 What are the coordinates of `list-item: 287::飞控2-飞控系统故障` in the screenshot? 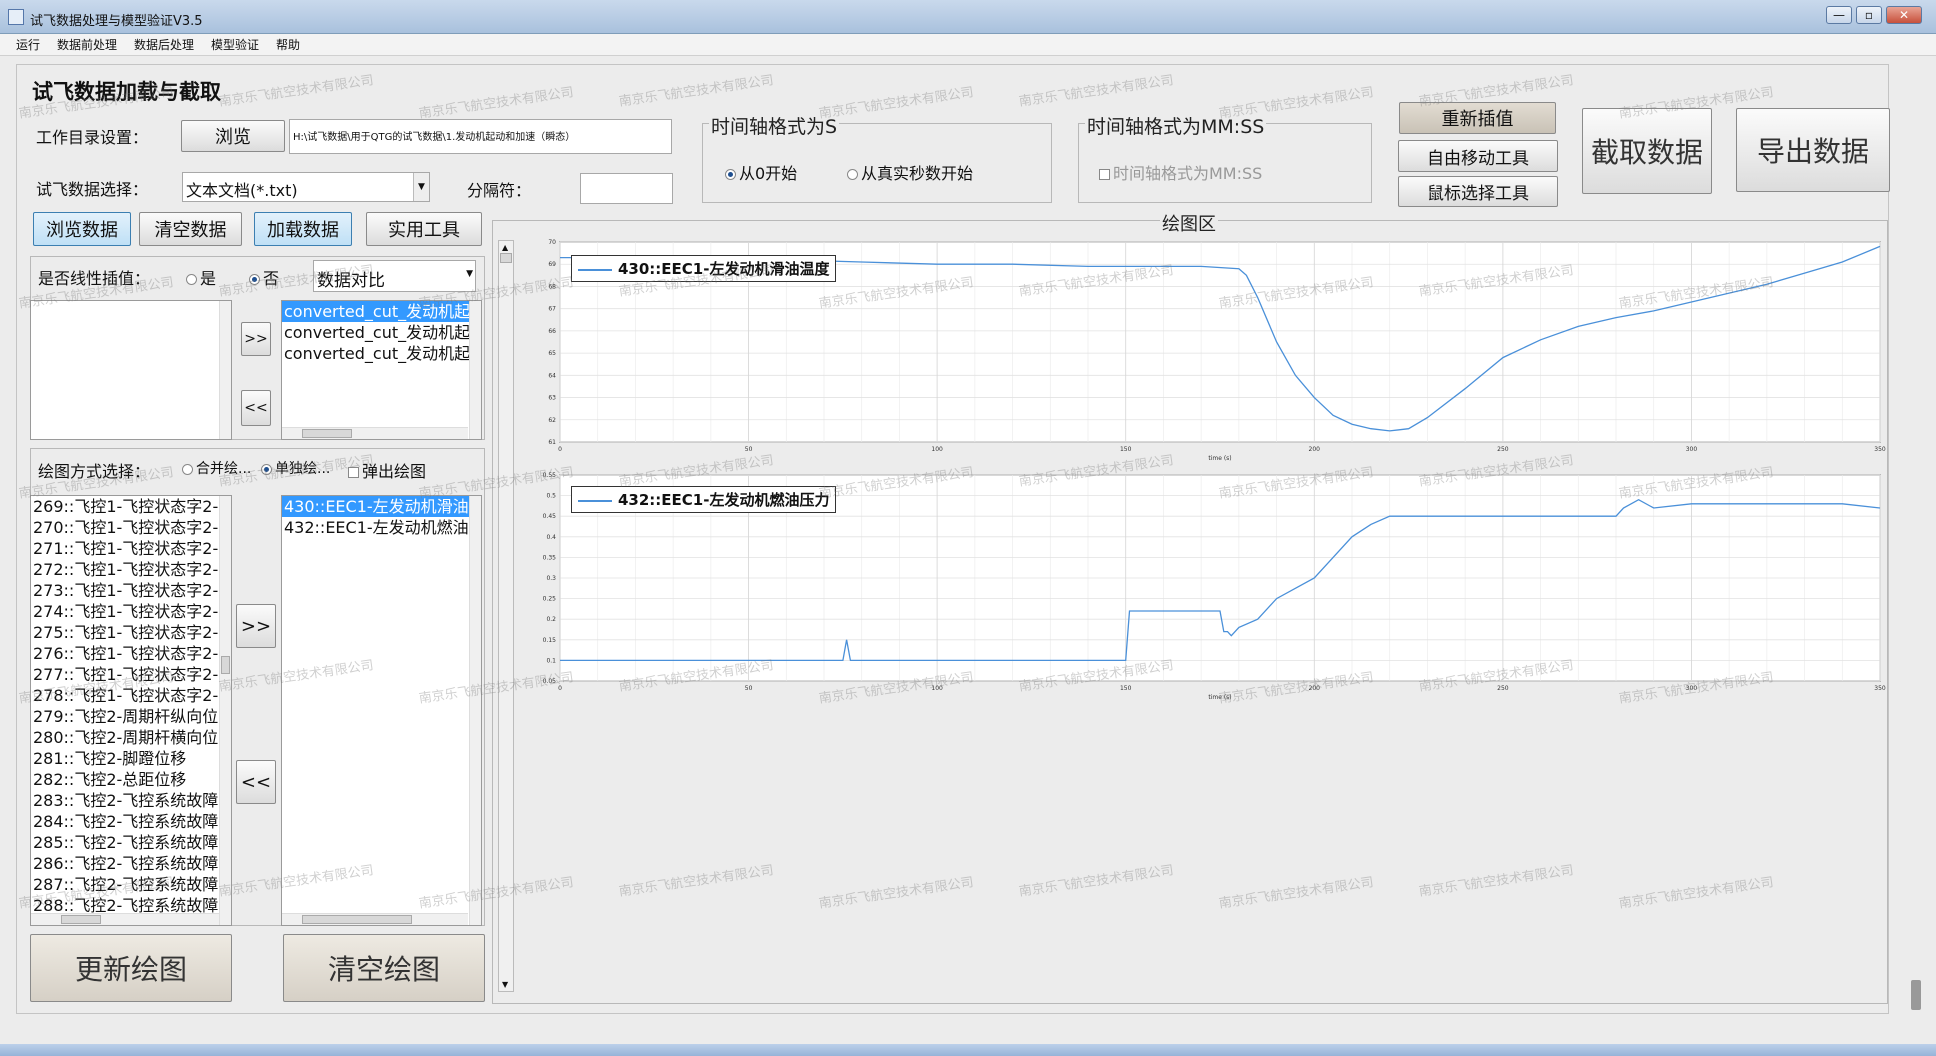 It's located at (131, 884).